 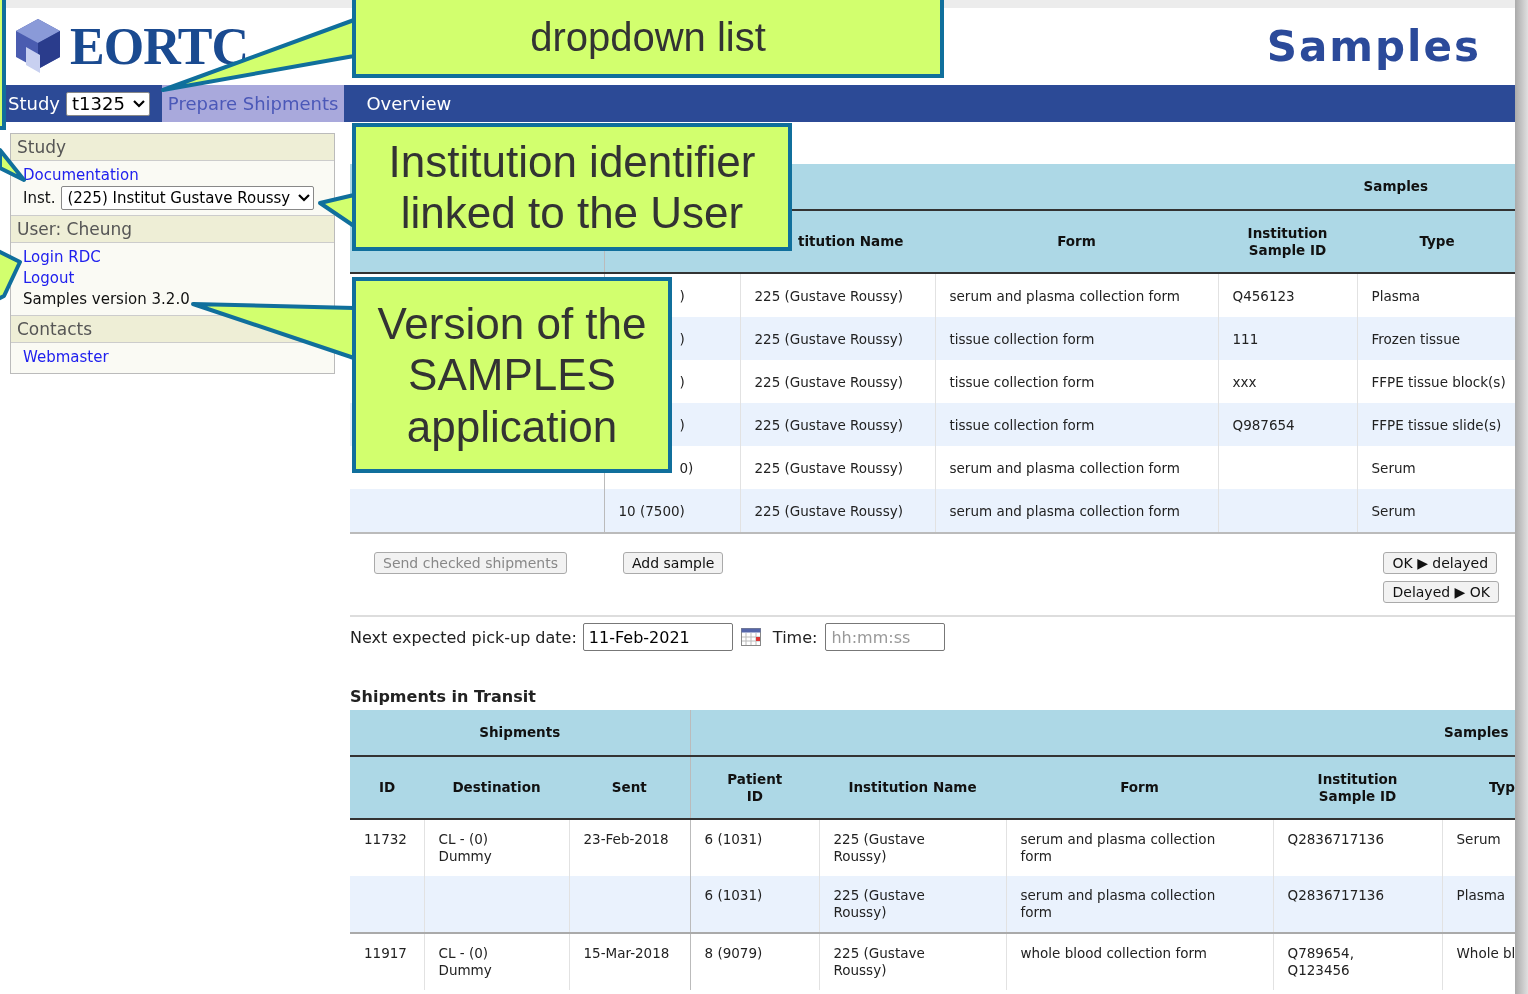 What do you see at coordinates (1436, 424) in the screenshot?
I see `table-cell: FFPE tissue slide(s)` at bounding box center [1436, 424].